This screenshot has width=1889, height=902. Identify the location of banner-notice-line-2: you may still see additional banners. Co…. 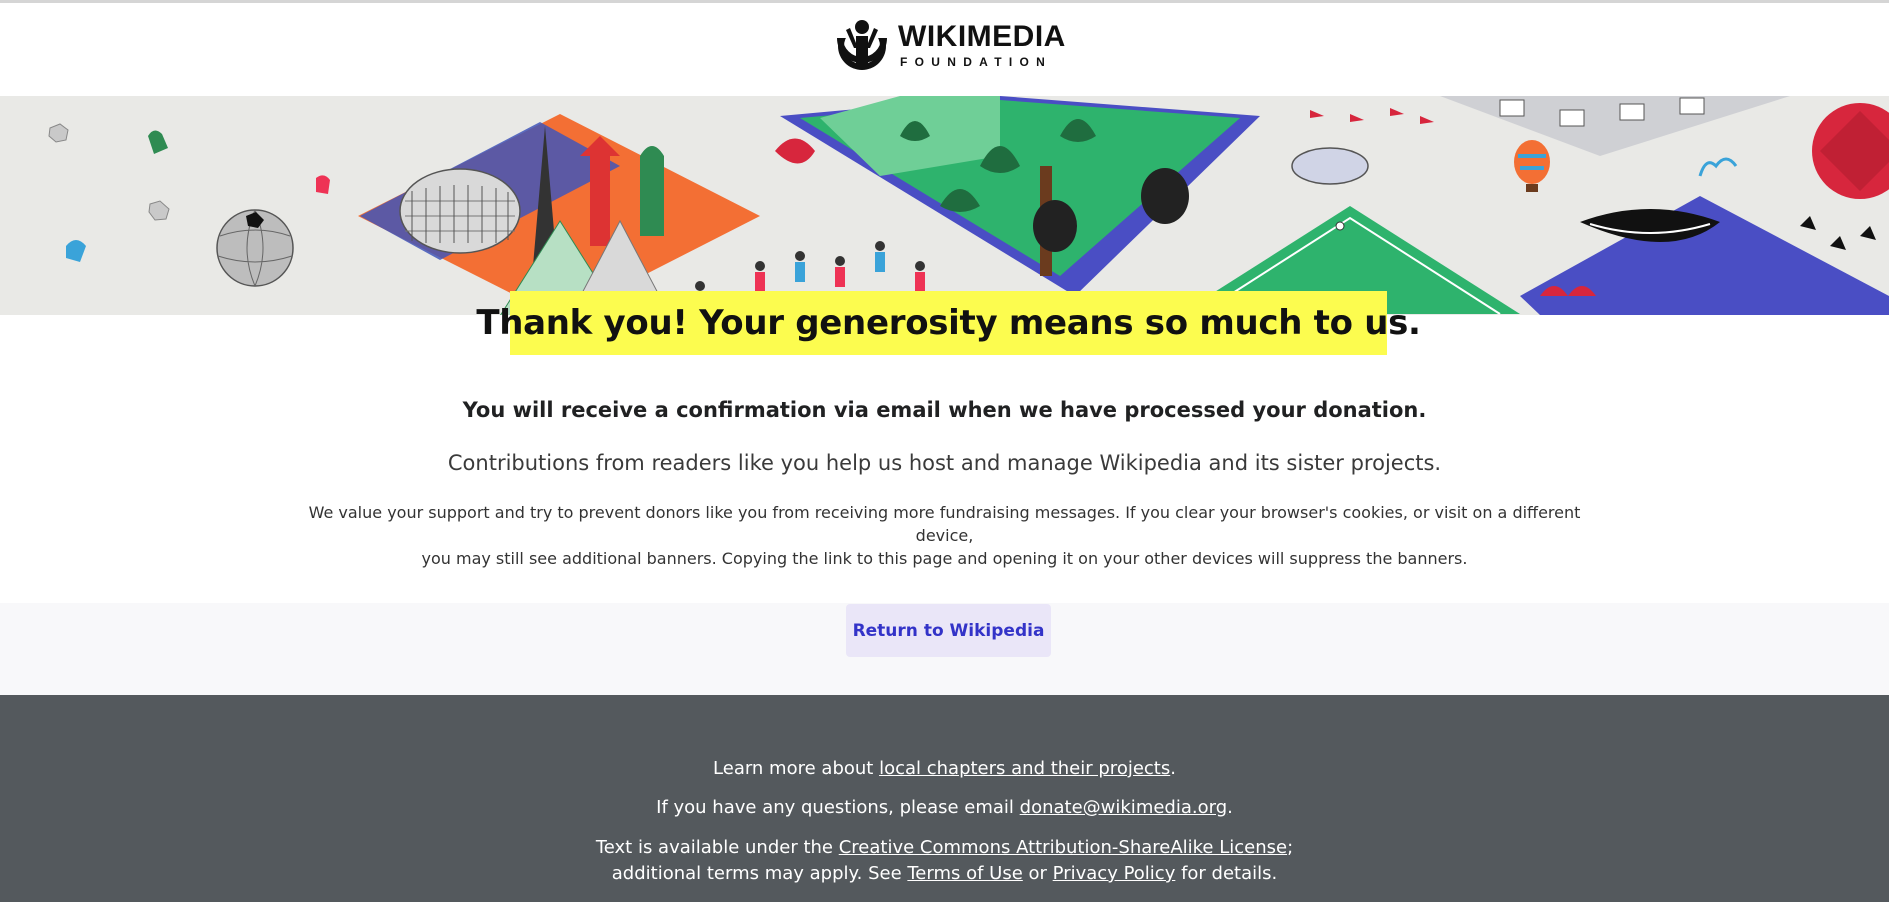
(944, 558).